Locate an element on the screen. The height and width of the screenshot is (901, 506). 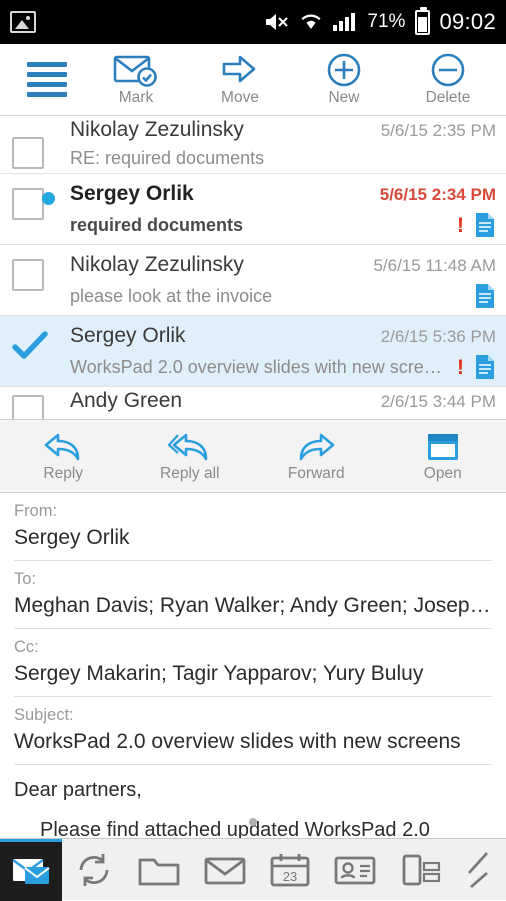
message-subject: please look at the invoice is located at coordinates (171, 295).